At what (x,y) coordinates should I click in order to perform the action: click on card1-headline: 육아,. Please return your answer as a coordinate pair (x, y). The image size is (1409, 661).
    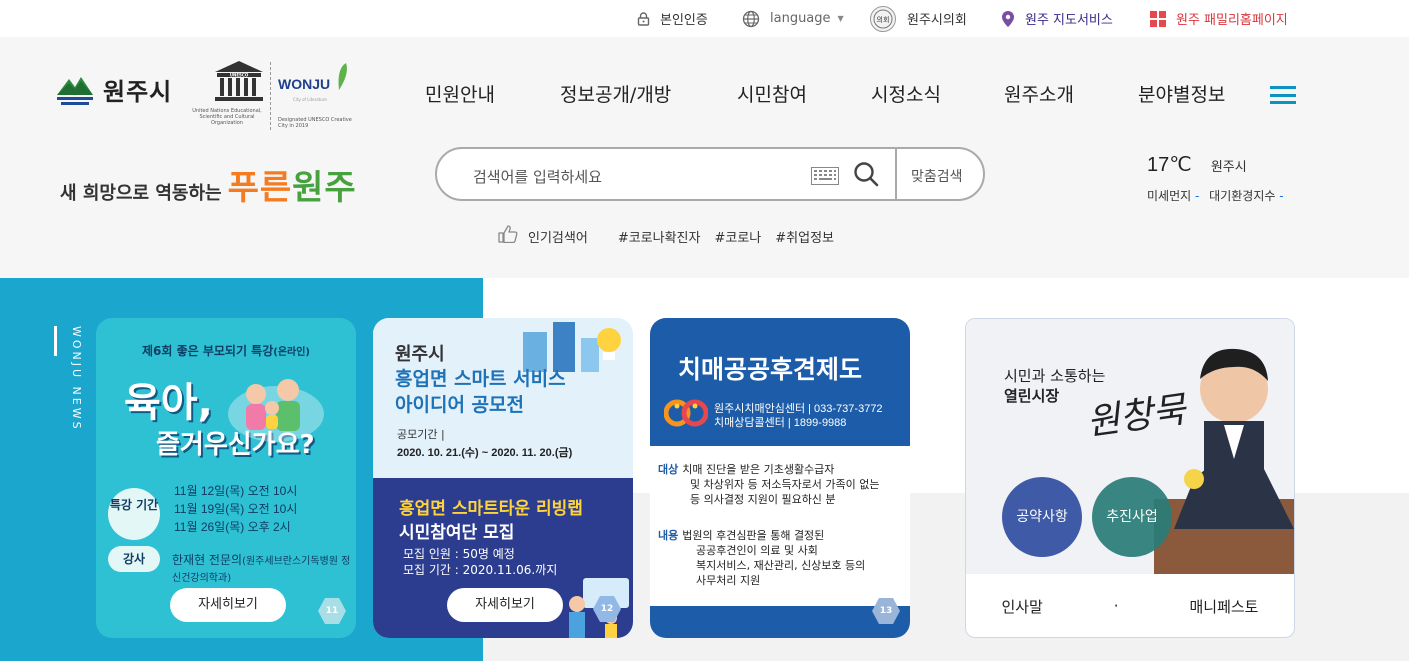
    Looking at the image, I should click on (168, 403).